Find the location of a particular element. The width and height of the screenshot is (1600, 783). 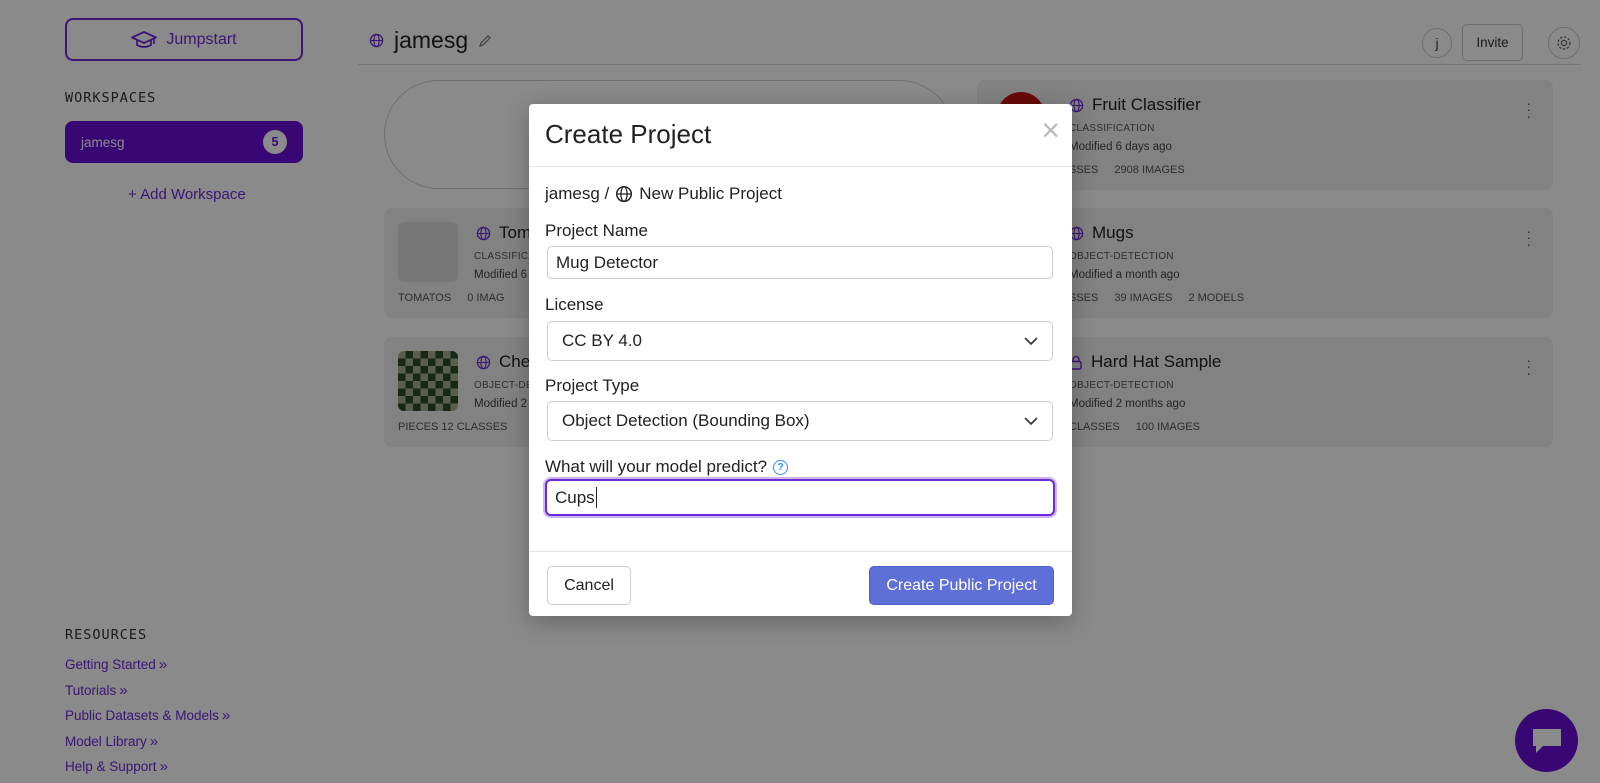

project-type-label: Project Type is located at coordinates (592, 385).